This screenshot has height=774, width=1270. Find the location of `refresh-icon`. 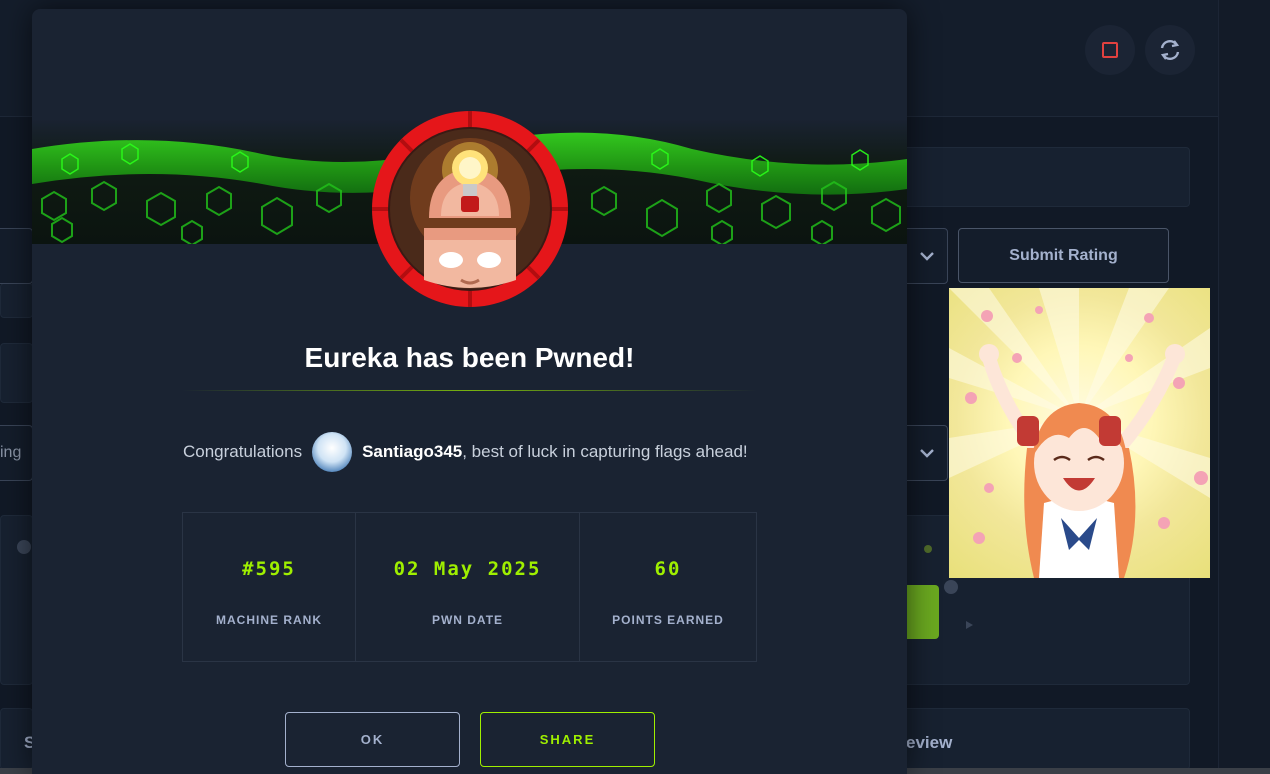

refresh-icon is located at coordinates (1170, 50).